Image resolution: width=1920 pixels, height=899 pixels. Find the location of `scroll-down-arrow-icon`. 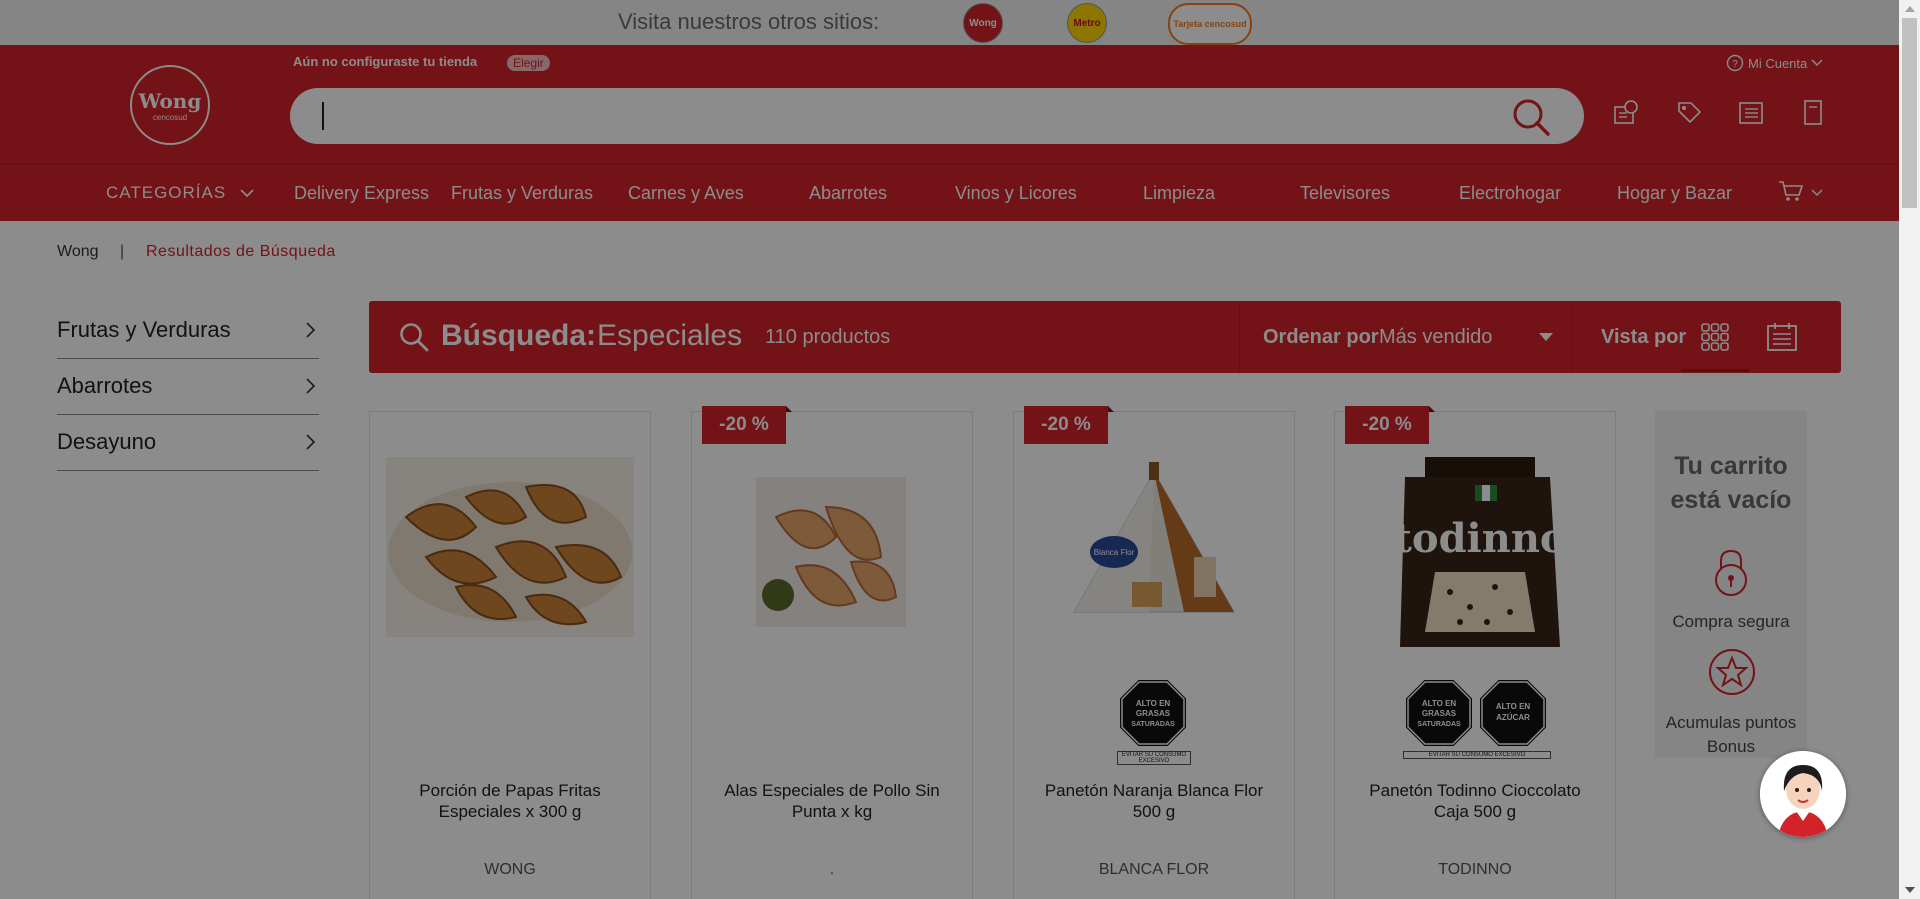

scroll-down-arrow-icon is located at coordinates (1910, 890).